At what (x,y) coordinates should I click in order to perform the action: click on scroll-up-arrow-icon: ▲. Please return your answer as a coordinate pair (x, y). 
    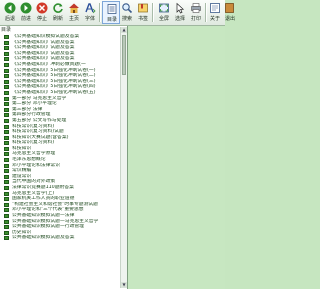
    Looking at the image, I should click on (124, 30).